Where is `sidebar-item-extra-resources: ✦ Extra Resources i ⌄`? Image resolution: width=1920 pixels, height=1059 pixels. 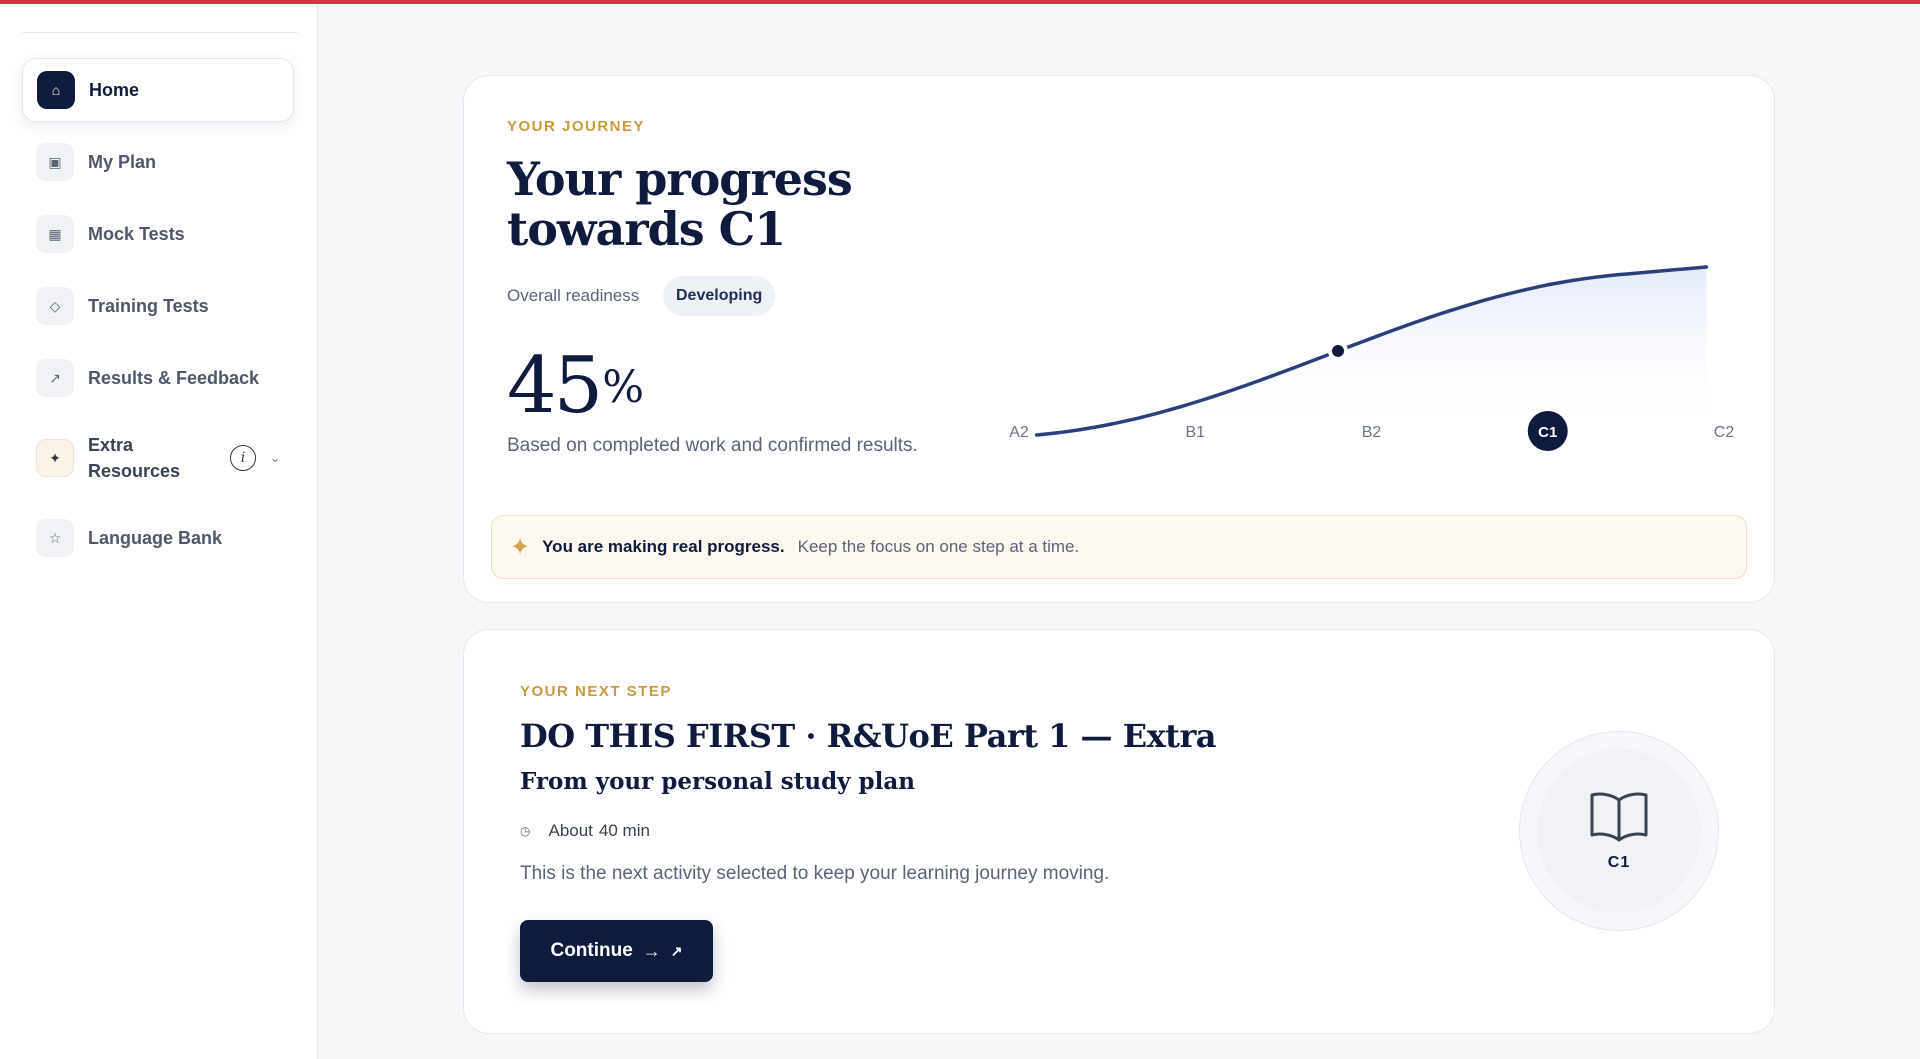 sidebar-item-extra-resources: ✦ Extra Resources i ⌄ is located at coordinates (158, 458).